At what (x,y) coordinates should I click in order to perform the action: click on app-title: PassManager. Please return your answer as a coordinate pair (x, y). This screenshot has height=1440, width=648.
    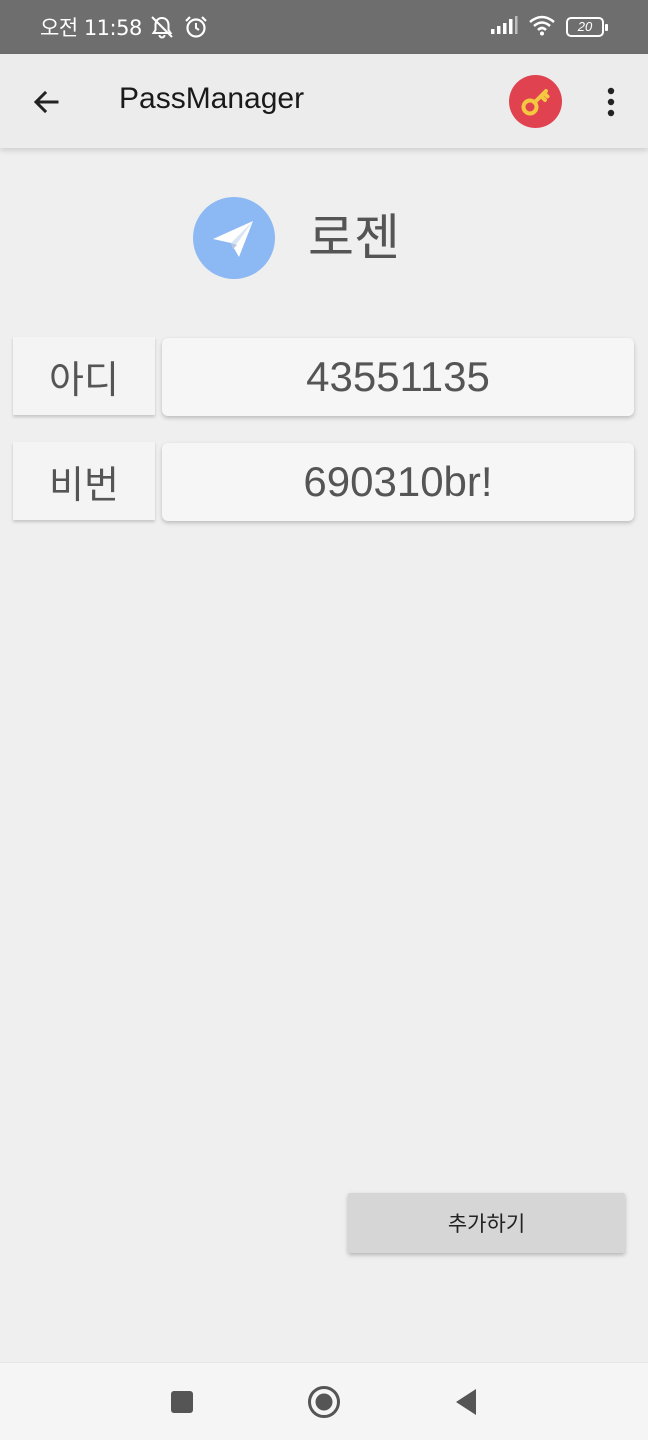
    Looking at the image, I should click on (212, 98).